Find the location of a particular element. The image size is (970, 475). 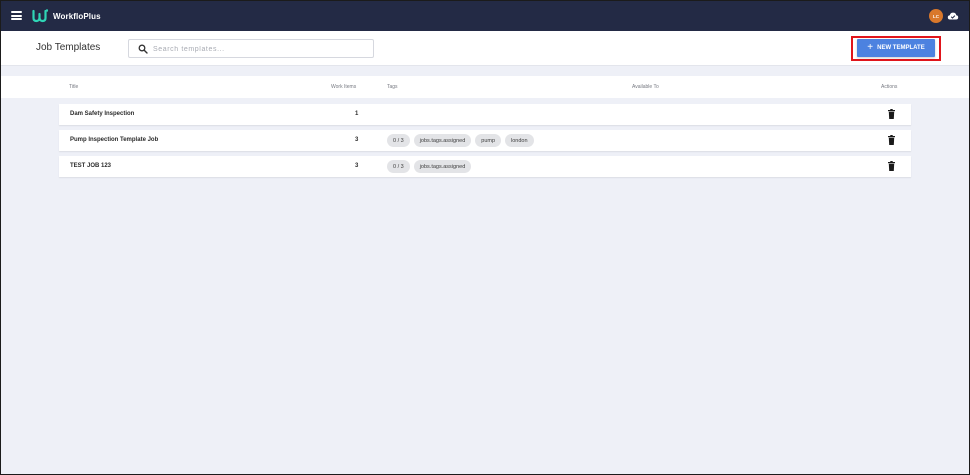

plus-icon: + is located at coordinates (870, 47).